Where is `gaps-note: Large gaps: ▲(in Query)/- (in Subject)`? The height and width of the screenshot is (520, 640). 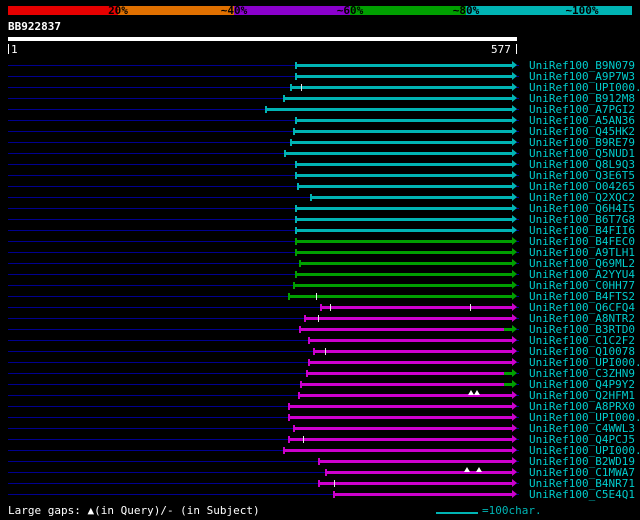 gaps-note: Large gaps: ▲(in Query)/- (in Subject) is located at coordinates (134, 510).